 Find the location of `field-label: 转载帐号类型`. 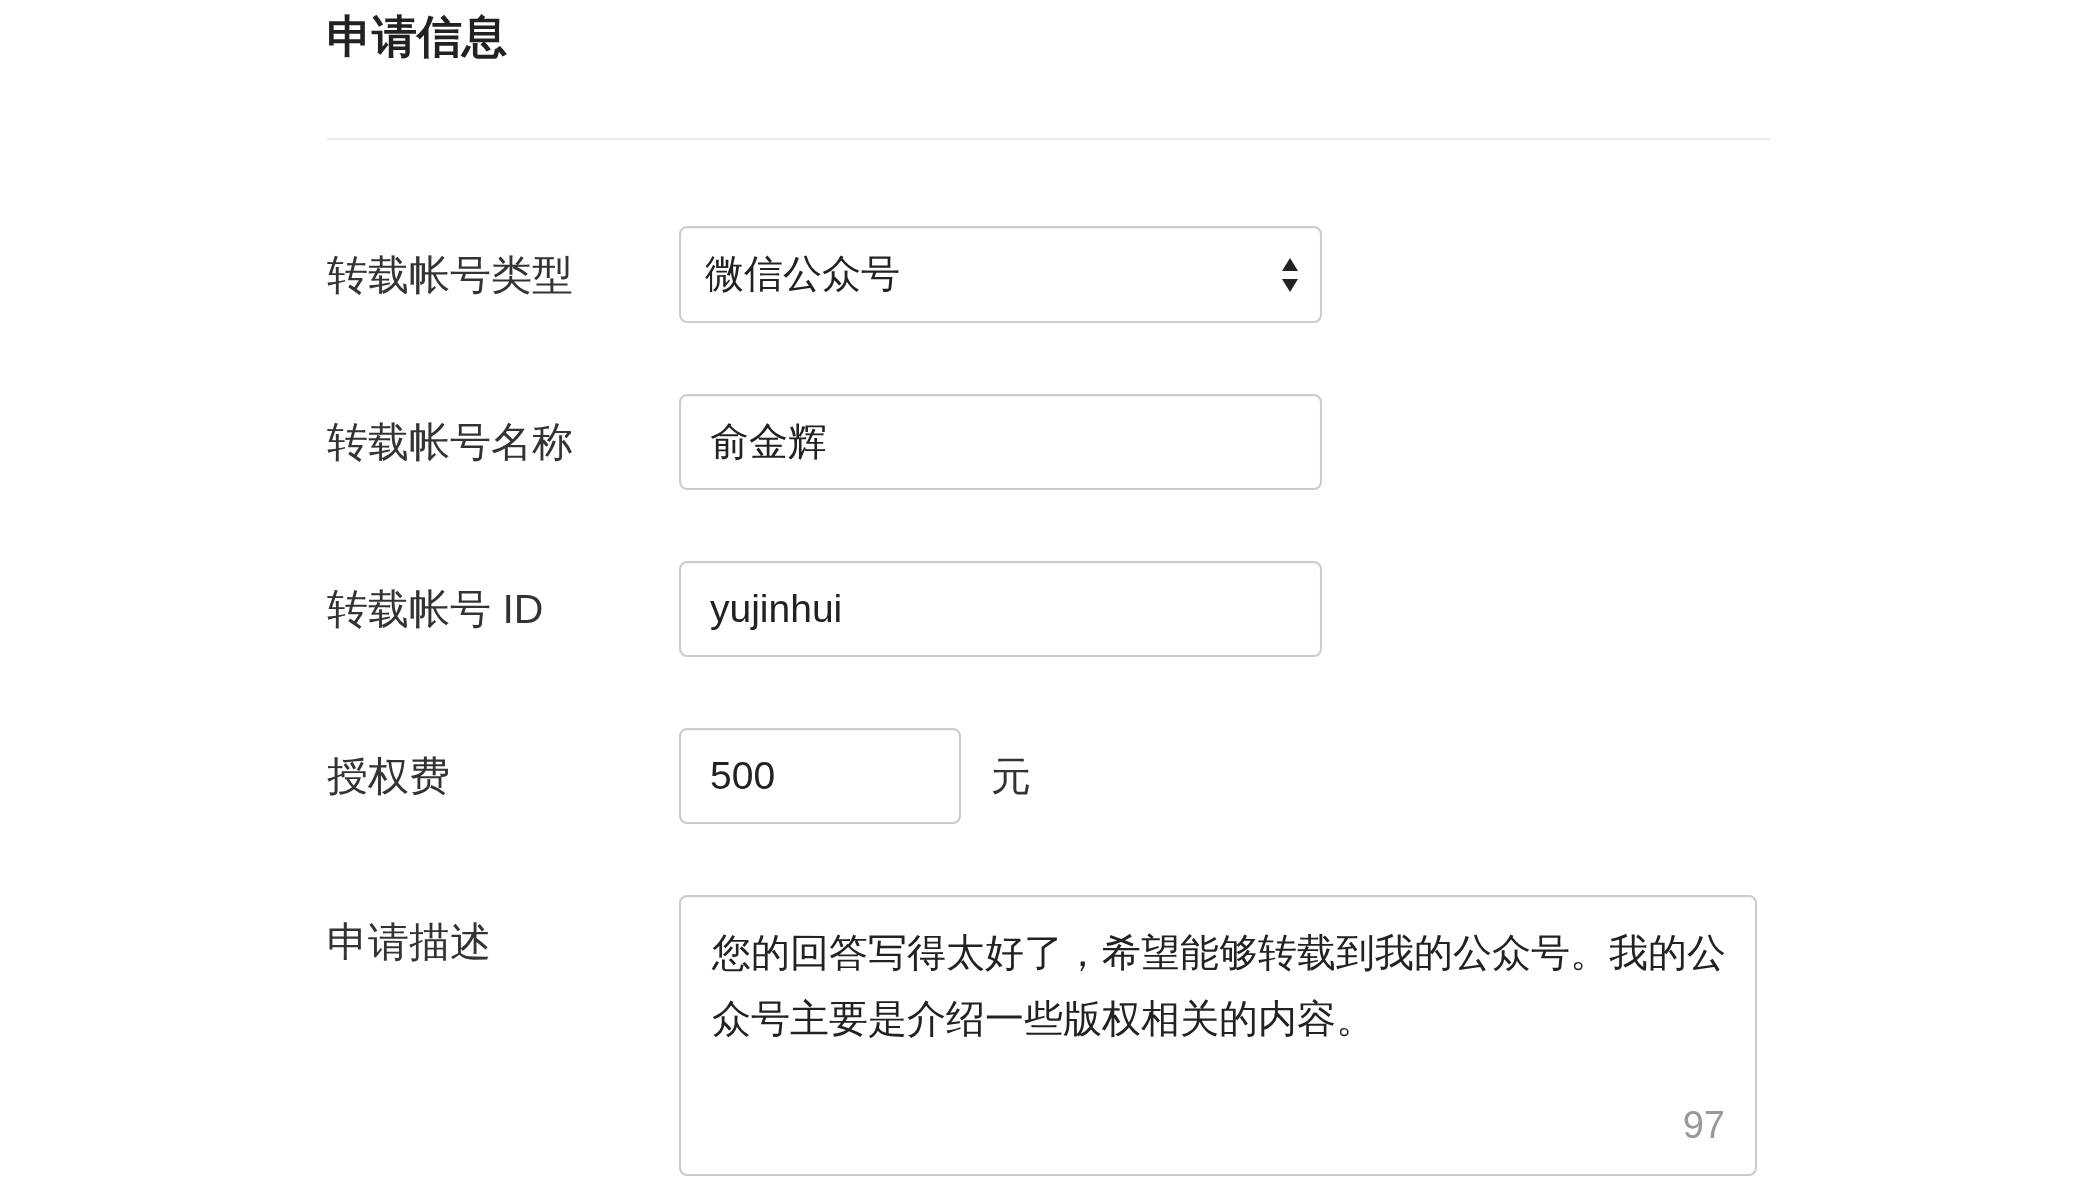

field-label: 转载帐号类型 is located at coordinates (450, 275).